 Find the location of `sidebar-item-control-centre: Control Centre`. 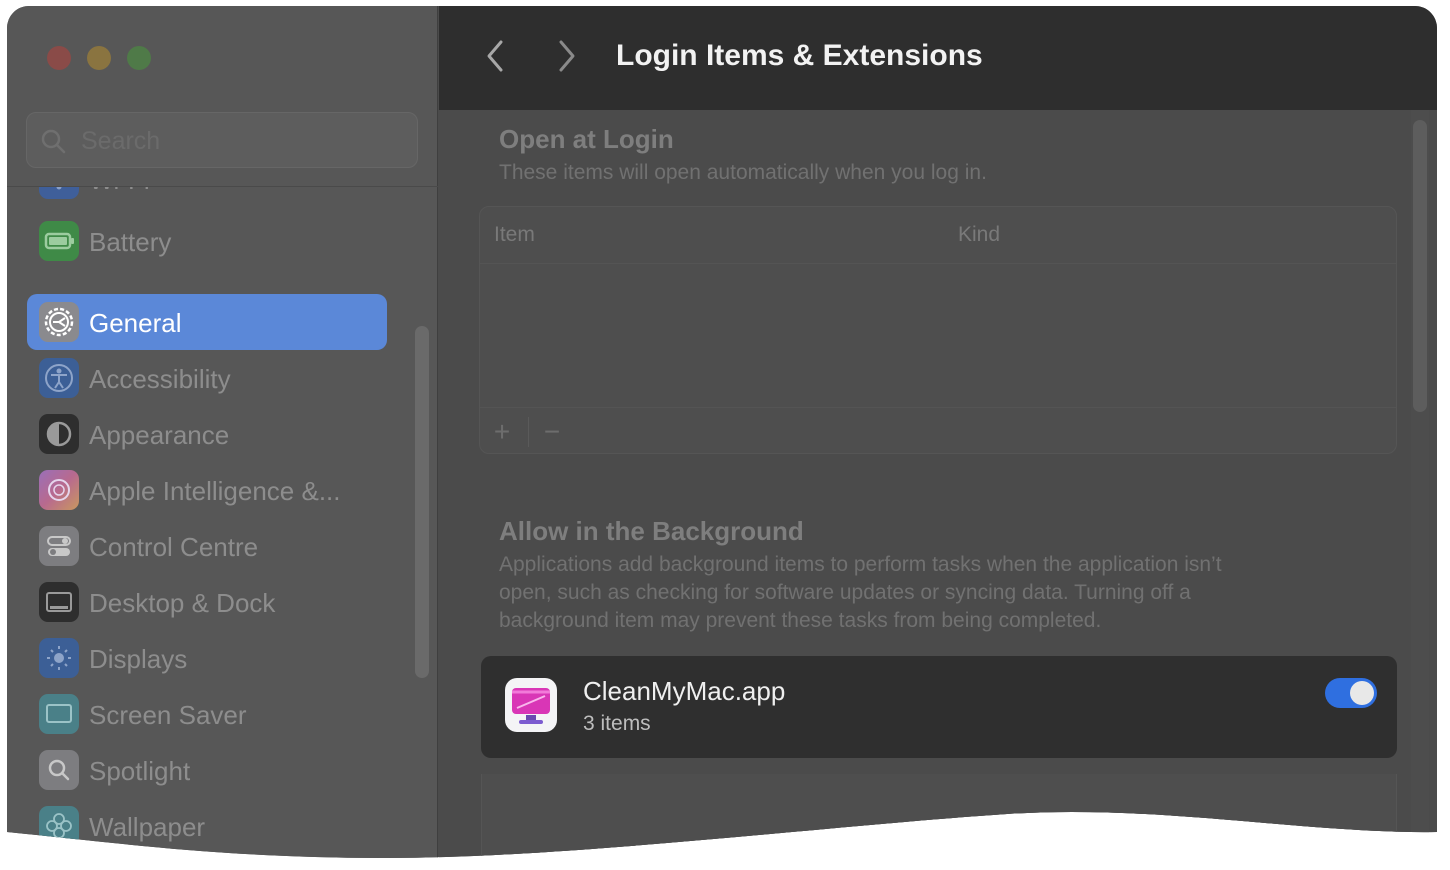

sidebar-item-control-centre: Control Centre is located at coordinates (207, 546).